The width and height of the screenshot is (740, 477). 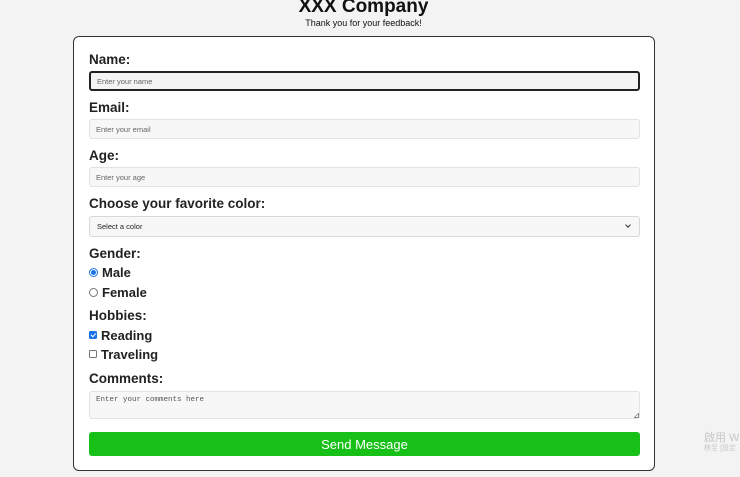 I want to click on watermark-line-2: 移至 [設定, so click(x=720, y=448).